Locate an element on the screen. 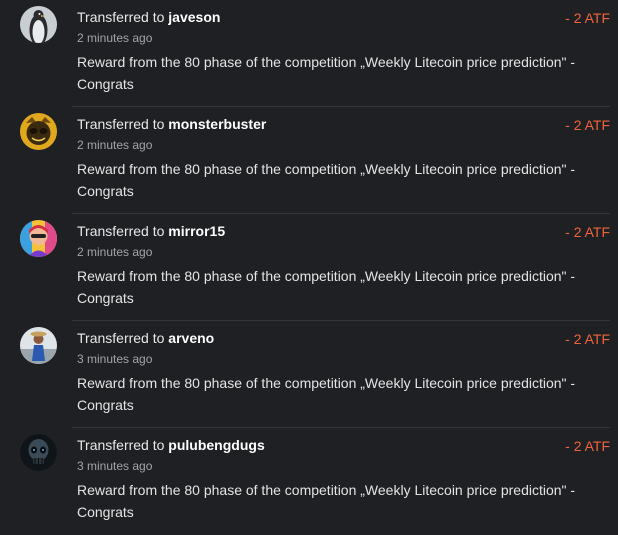 The height and width of the screenshot is (535, 618). skull-avatar is located at coordinates (38, 452).